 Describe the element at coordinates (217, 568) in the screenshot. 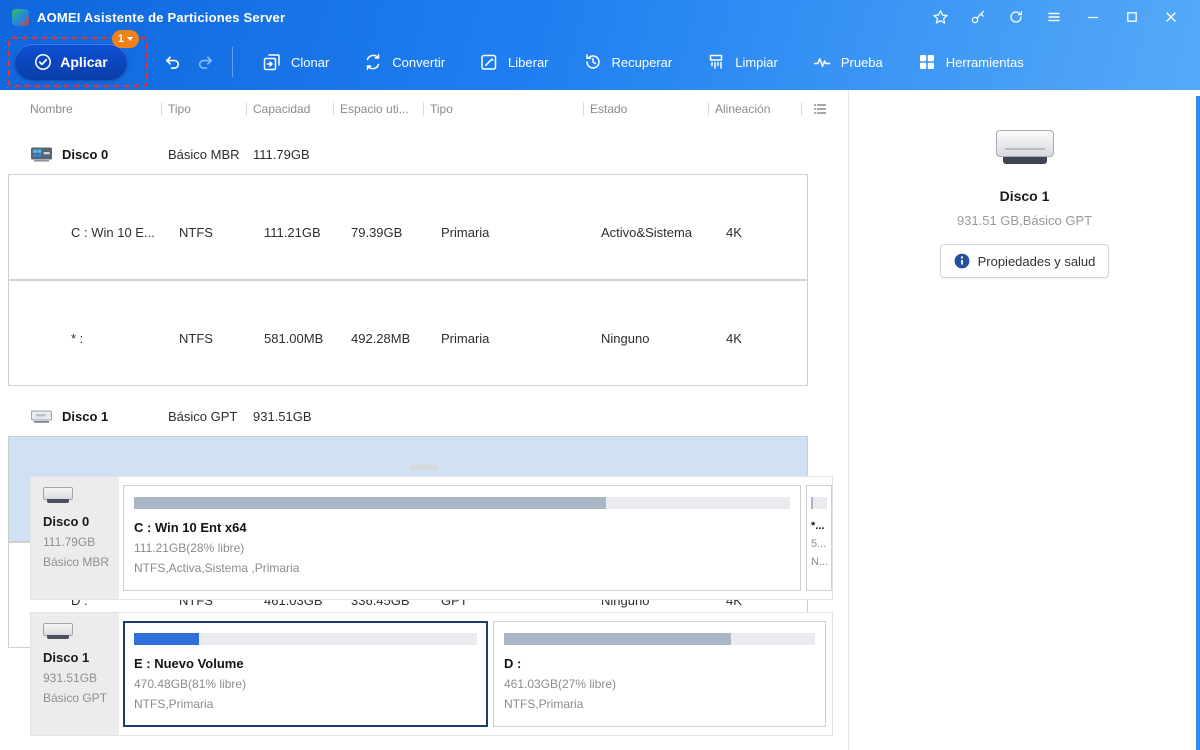

I see `partition-fs: NTFS,Activa,Sistema ,Primaria` at that location.